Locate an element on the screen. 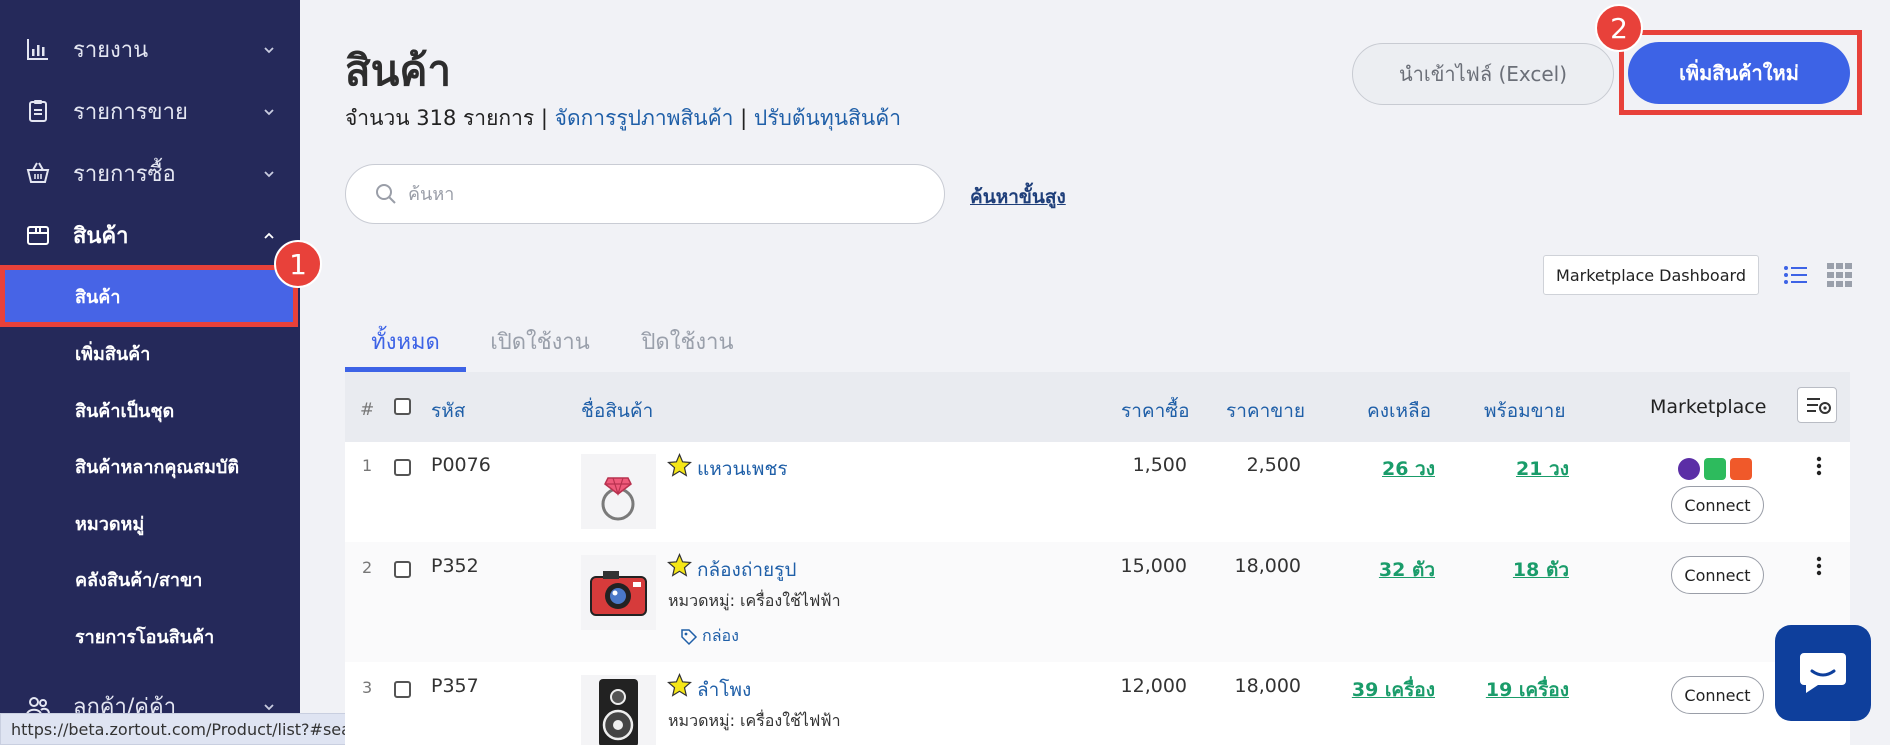  product-category: หมวดหมู่: เครื่องใช้ไฟฟ้า is located at coordinates (754, 600).